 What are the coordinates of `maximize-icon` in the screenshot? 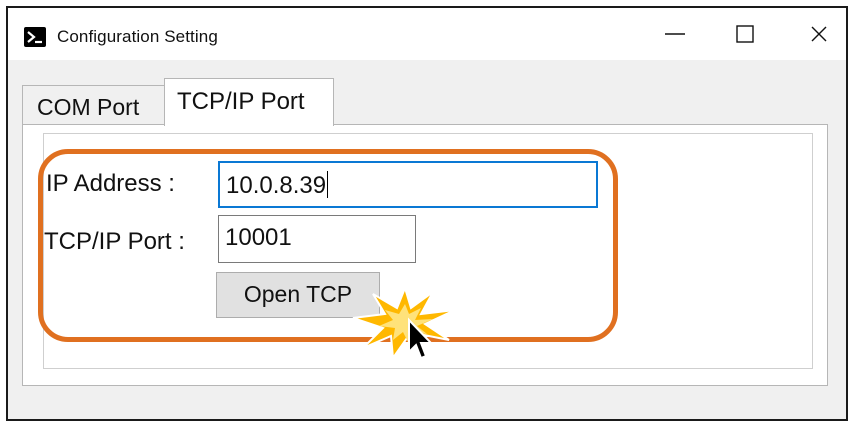 It's located at (745, 34).